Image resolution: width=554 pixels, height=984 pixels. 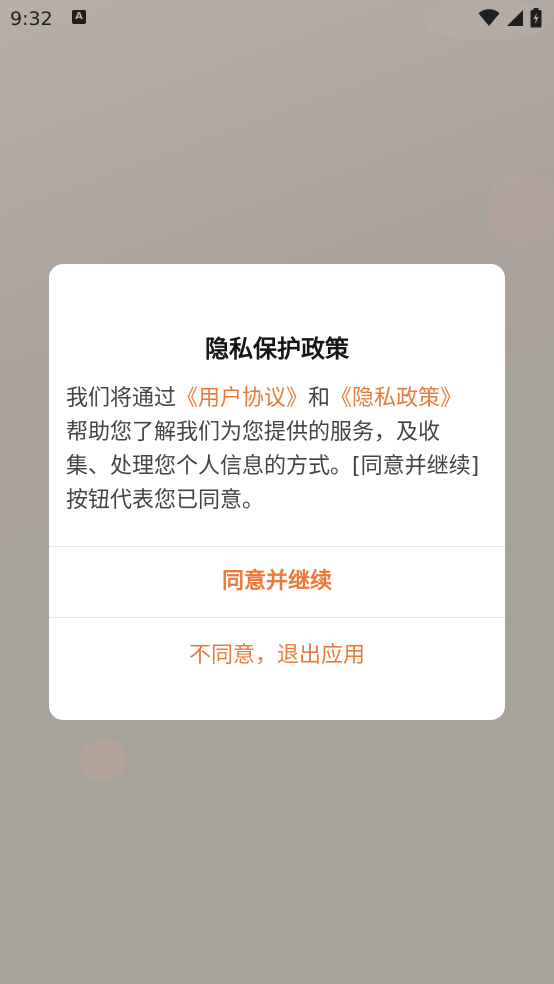 What do you see at coordinates (31, 19) in the screenshot?
I see `status-time: 9:32` at bounding box center [31, 19].